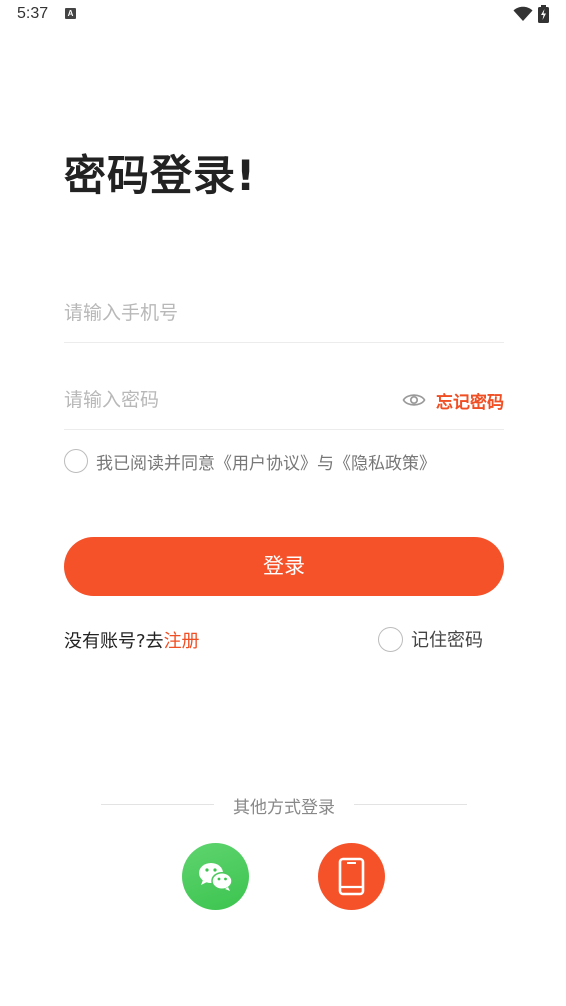 The height and width of the screenshot is (1006, 566). What do you see at coordinates (160, 175) in the screenshot?
I see `page-title: 密码登录!` at bounding box center [160, 175].